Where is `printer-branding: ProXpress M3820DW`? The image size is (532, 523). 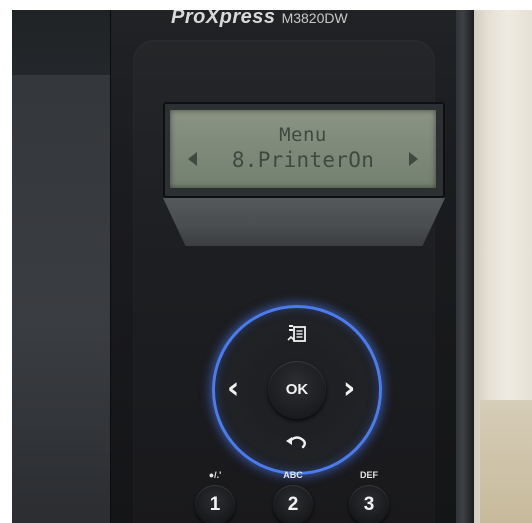
printer-branding: ProXpress M3820DW is located at coordinates (301, 19).